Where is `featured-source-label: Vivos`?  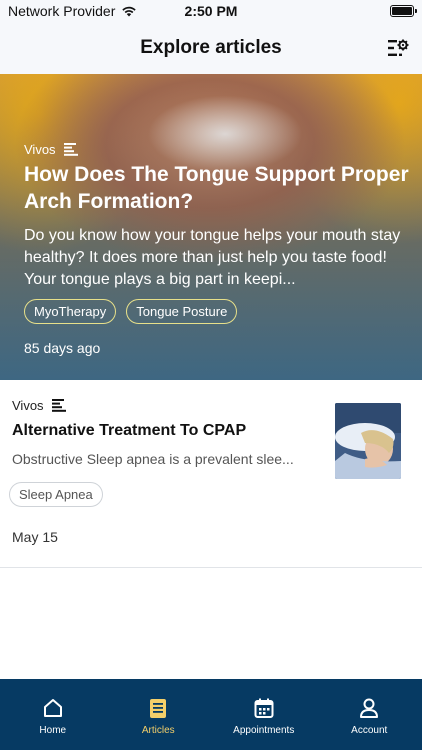
featured-source-label: Vivos is located at coordinates (40, 149).